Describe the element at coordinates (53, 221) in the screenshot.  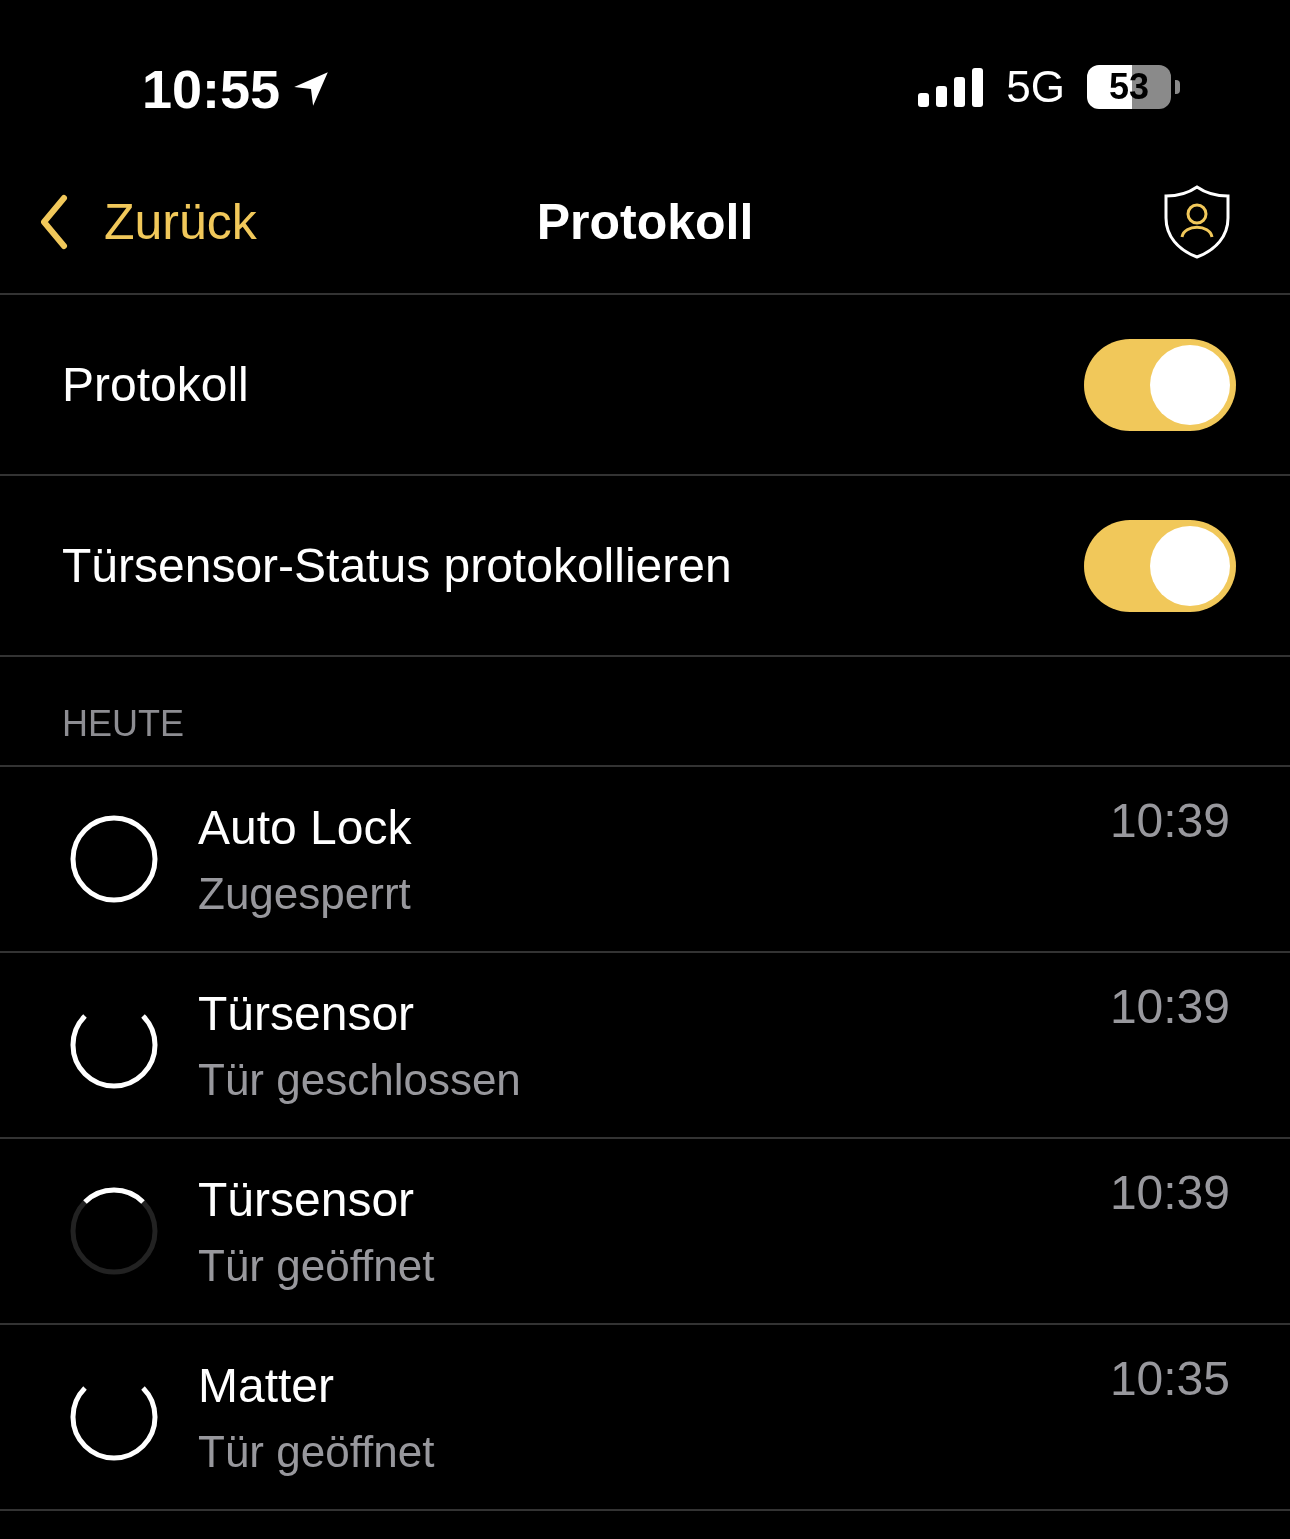
I see `chevron-left-icon` at that location.